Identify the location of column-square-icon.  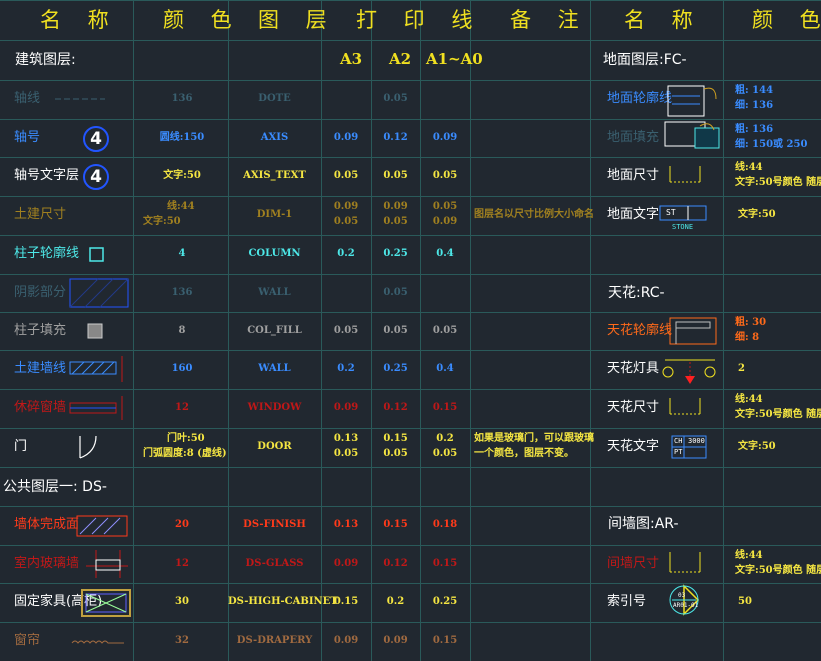
(96, 254).